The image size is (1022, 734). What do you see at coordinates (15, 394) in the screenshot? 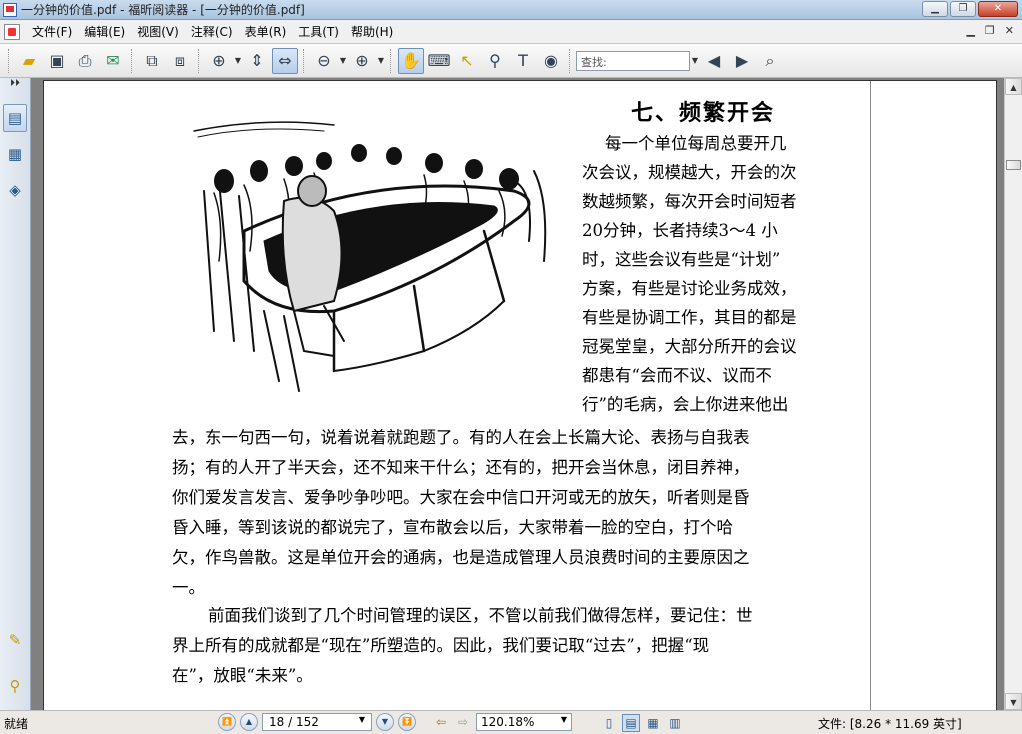
I see `navigation-sidebar: ⏵⏵ ▤ ▦ ◈ ✎ ⚲` at bounding box center [15, 394].